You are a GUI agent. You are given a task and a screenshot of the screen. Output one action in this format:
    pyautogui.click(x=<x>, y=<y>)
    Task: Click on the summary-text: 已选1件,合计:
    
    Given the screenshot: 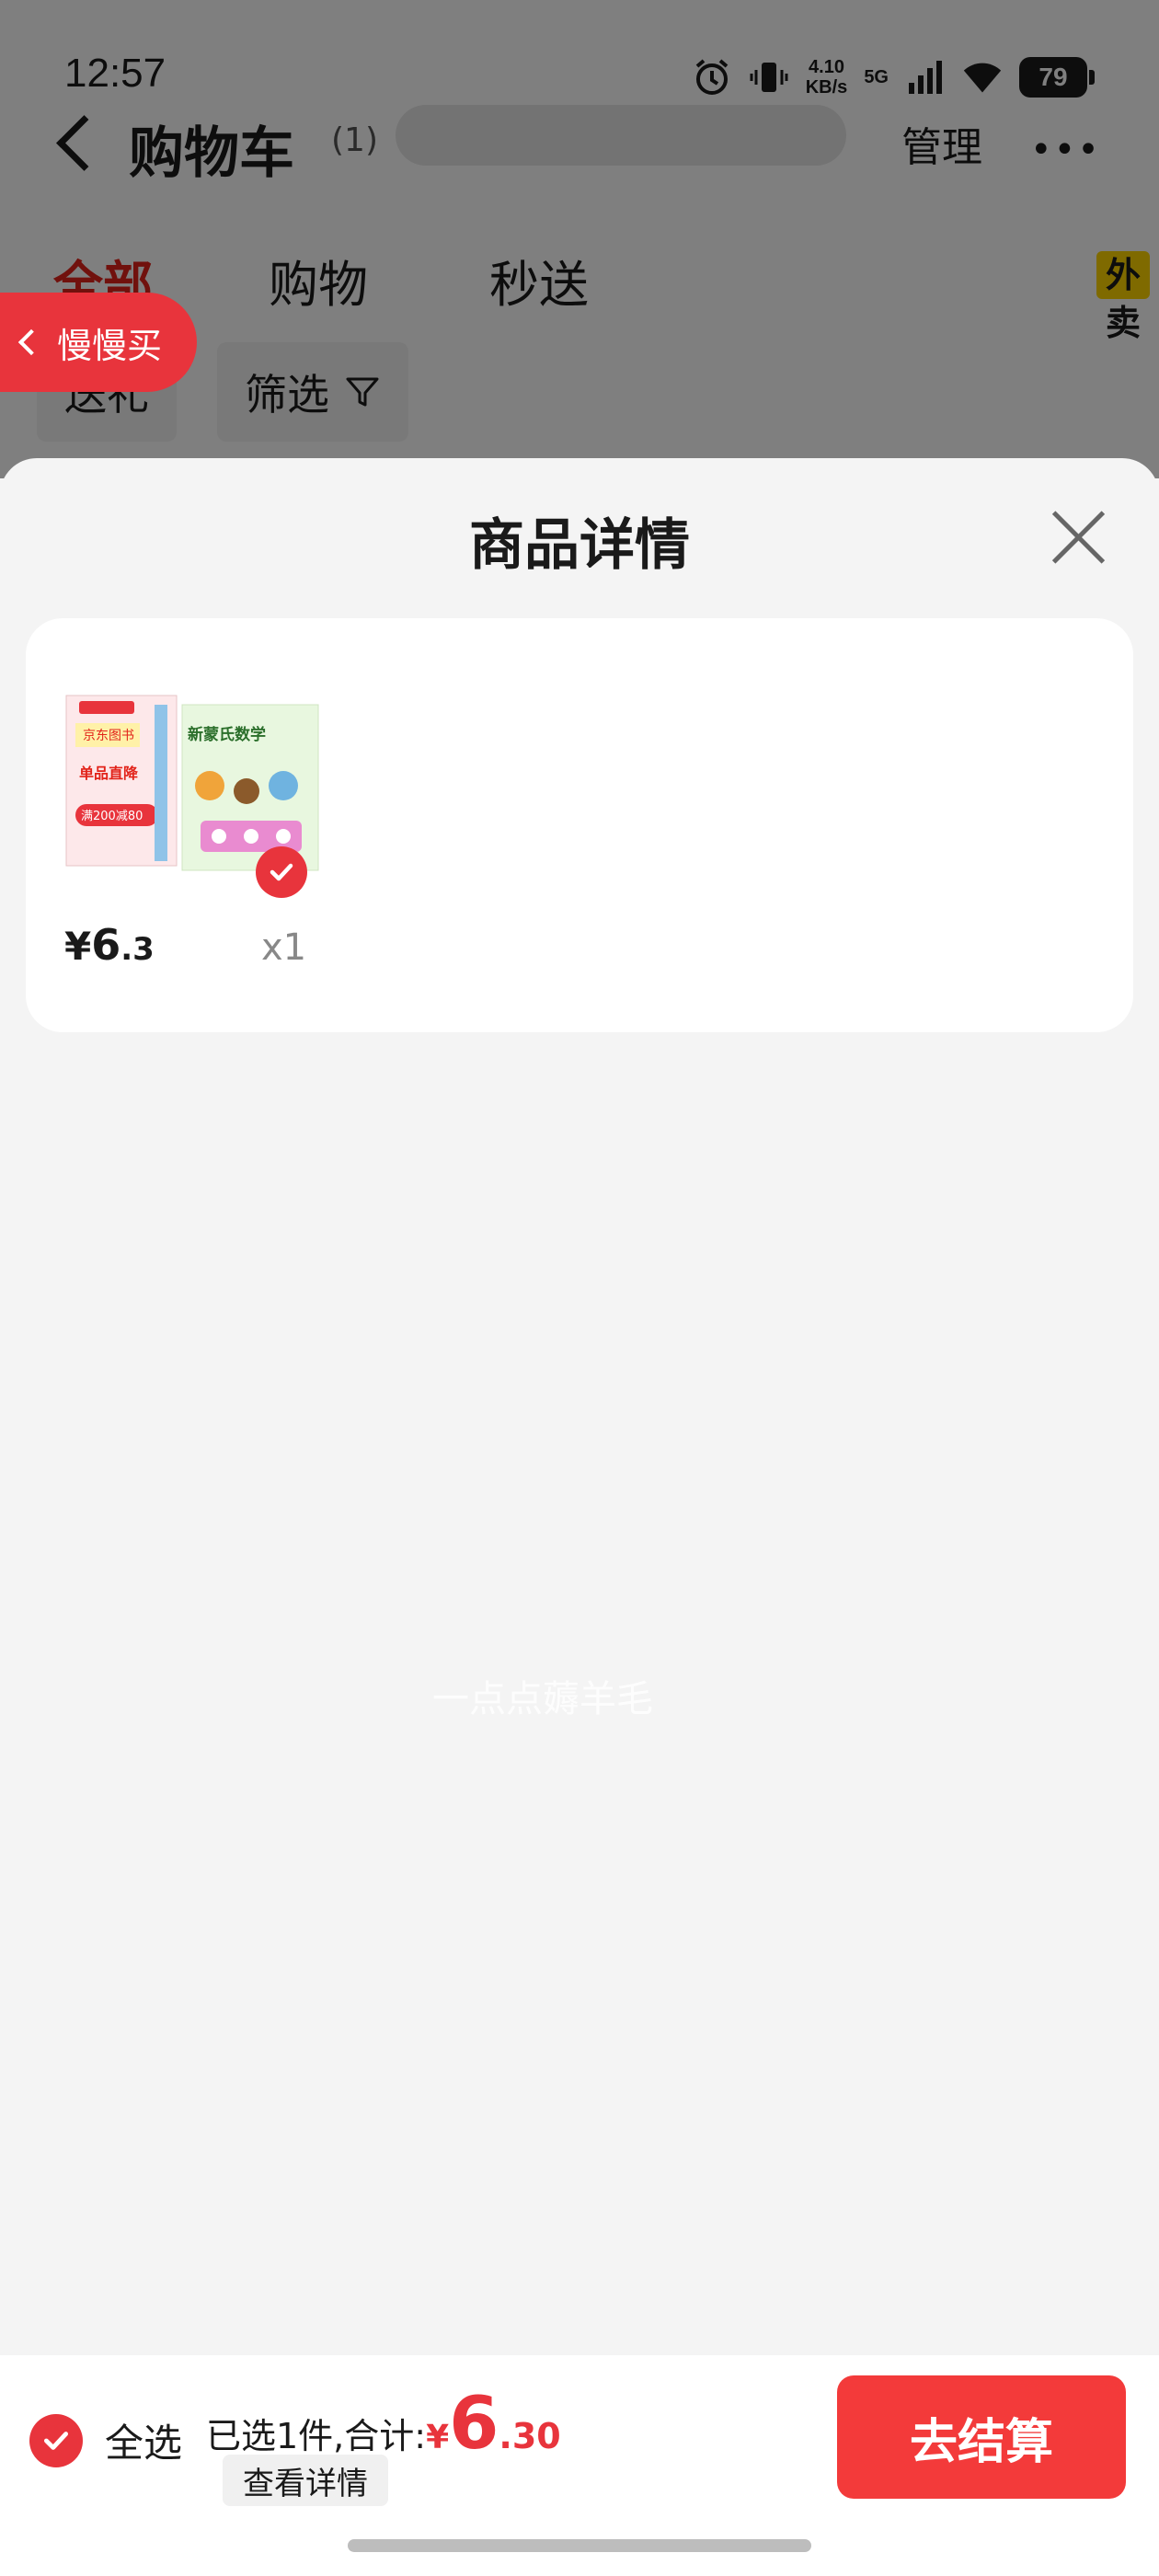 What is the action you would take?
    pyautogui.click(x=316, y=2436)
    